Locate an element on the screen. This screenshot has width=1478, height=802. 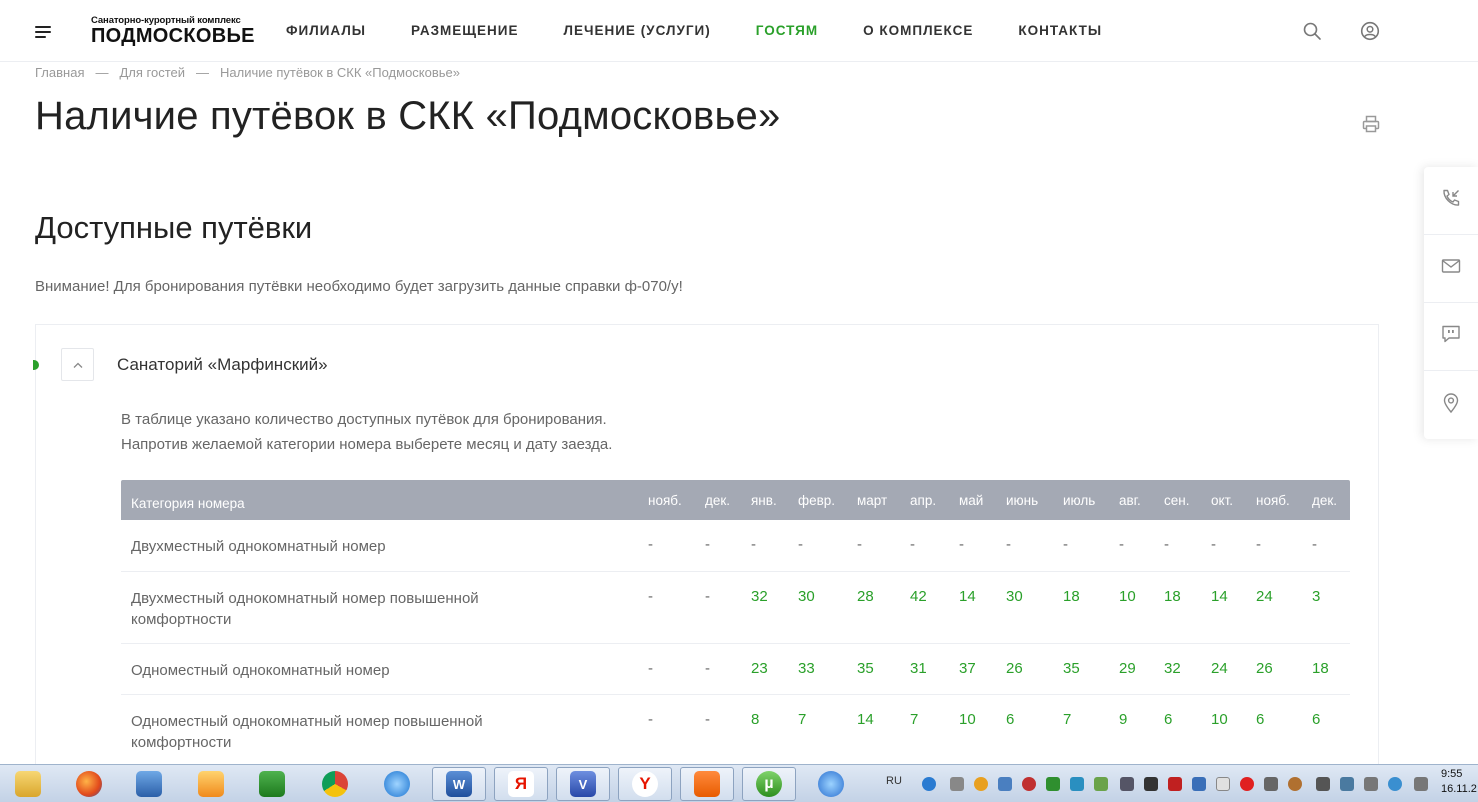
nav-item-accommodation: РАЗМЕЩЕНИЕ is located at coordinates (465, 30).